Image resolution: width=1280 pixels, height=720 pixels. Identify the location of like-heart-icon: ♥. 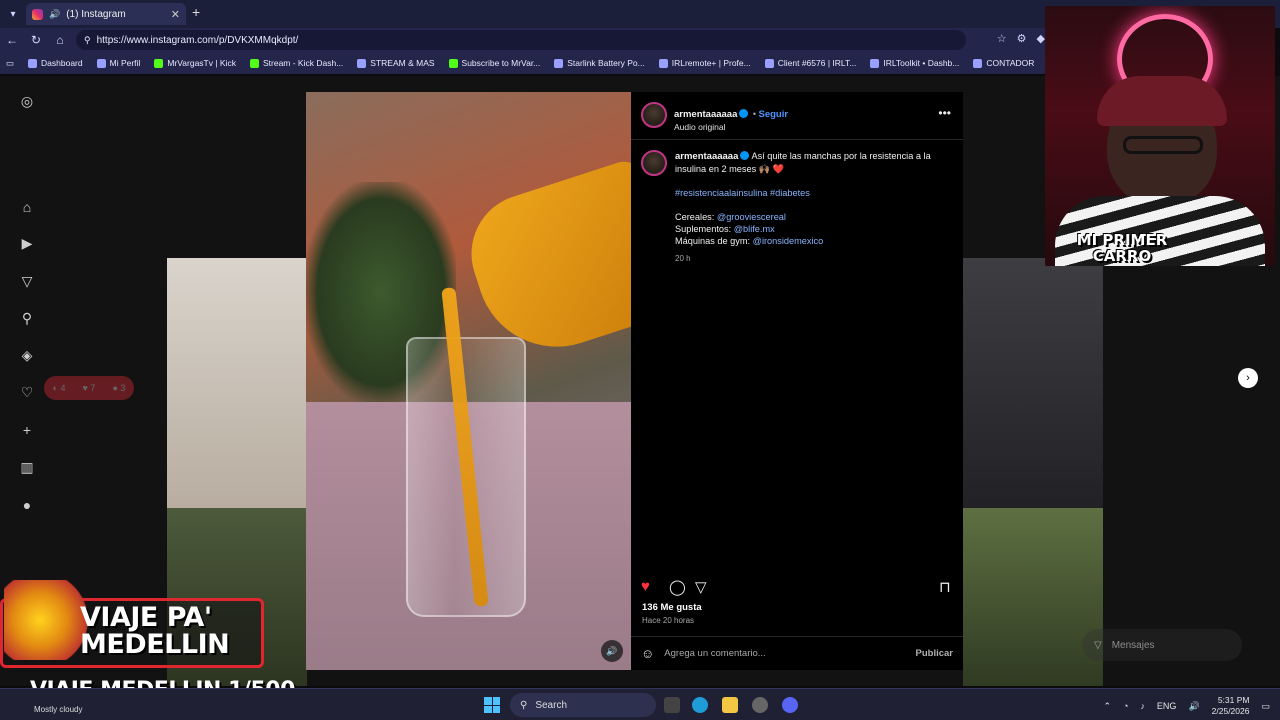
(645, 586).